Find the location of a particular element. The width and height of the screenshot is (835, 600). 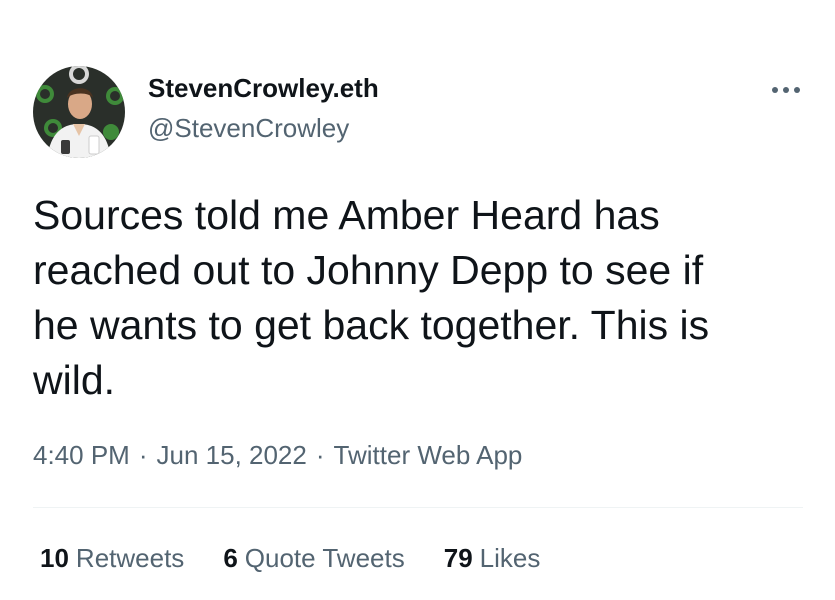

profile-photo-icon is located at coordinates (79, 112).